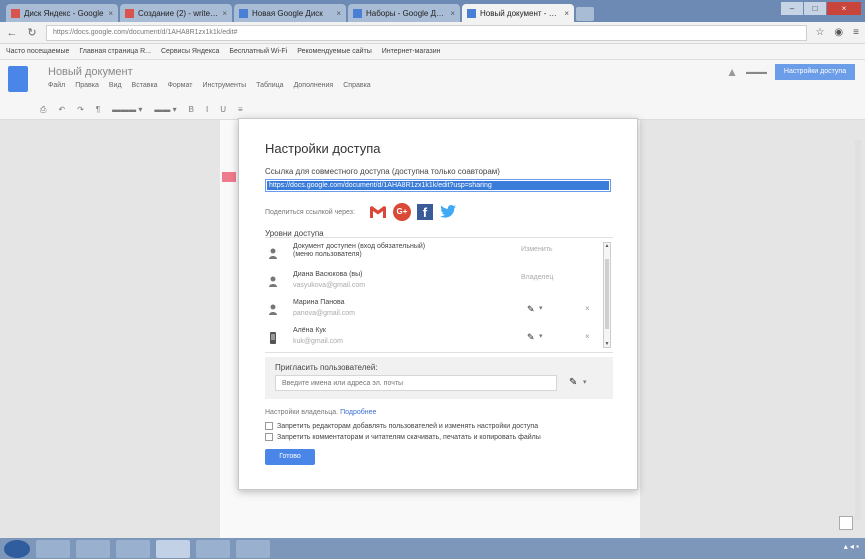 The width and height of the screenshot is (865, 559). What do you see at coordinates (80, 109) in the screenshot?
I see `redo-icon: ↷` at bounding box center [80, 109].